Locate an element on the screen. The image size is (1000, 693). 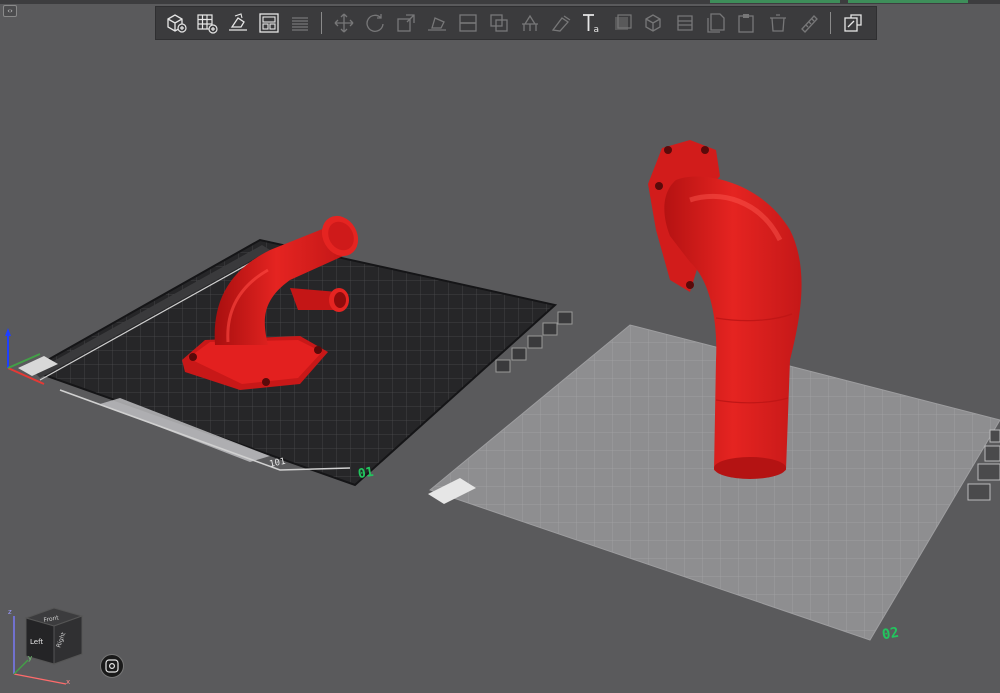
measure-button is located at coordinates (809, 23).